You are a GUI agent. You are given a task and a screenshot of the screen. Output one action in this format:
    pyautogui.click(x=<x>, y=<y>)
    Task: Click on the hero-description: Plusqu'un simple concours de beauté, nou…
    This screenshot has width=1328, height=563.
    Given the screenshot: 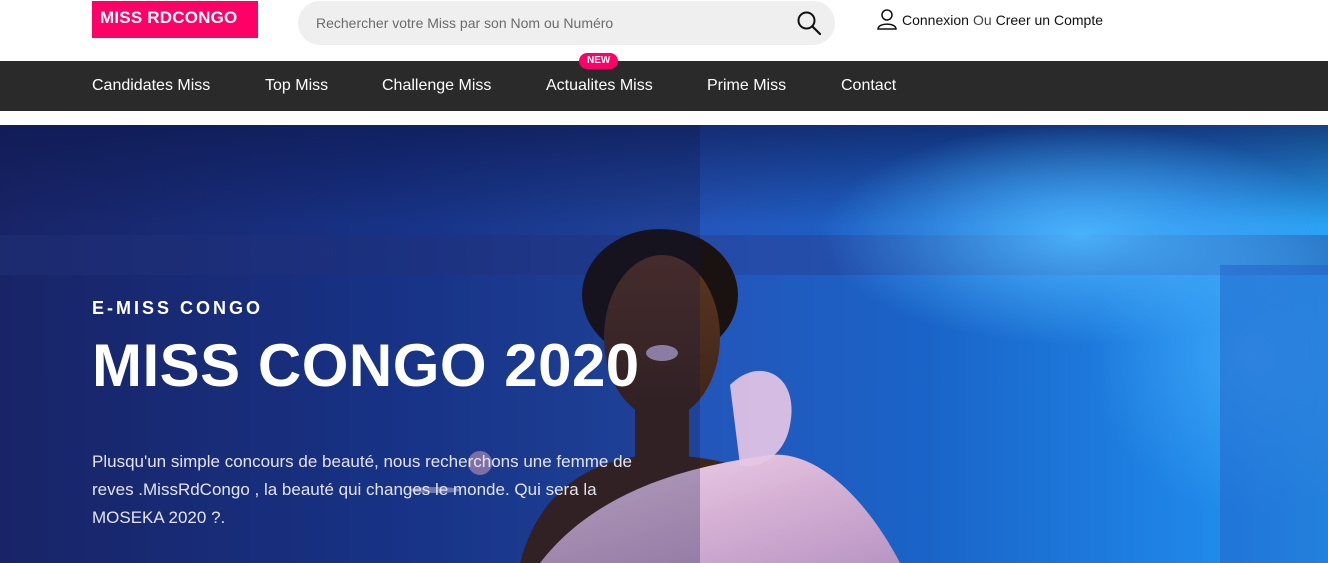 What is the action you would take?
    pyautogui.click(x=362, y=489)
    